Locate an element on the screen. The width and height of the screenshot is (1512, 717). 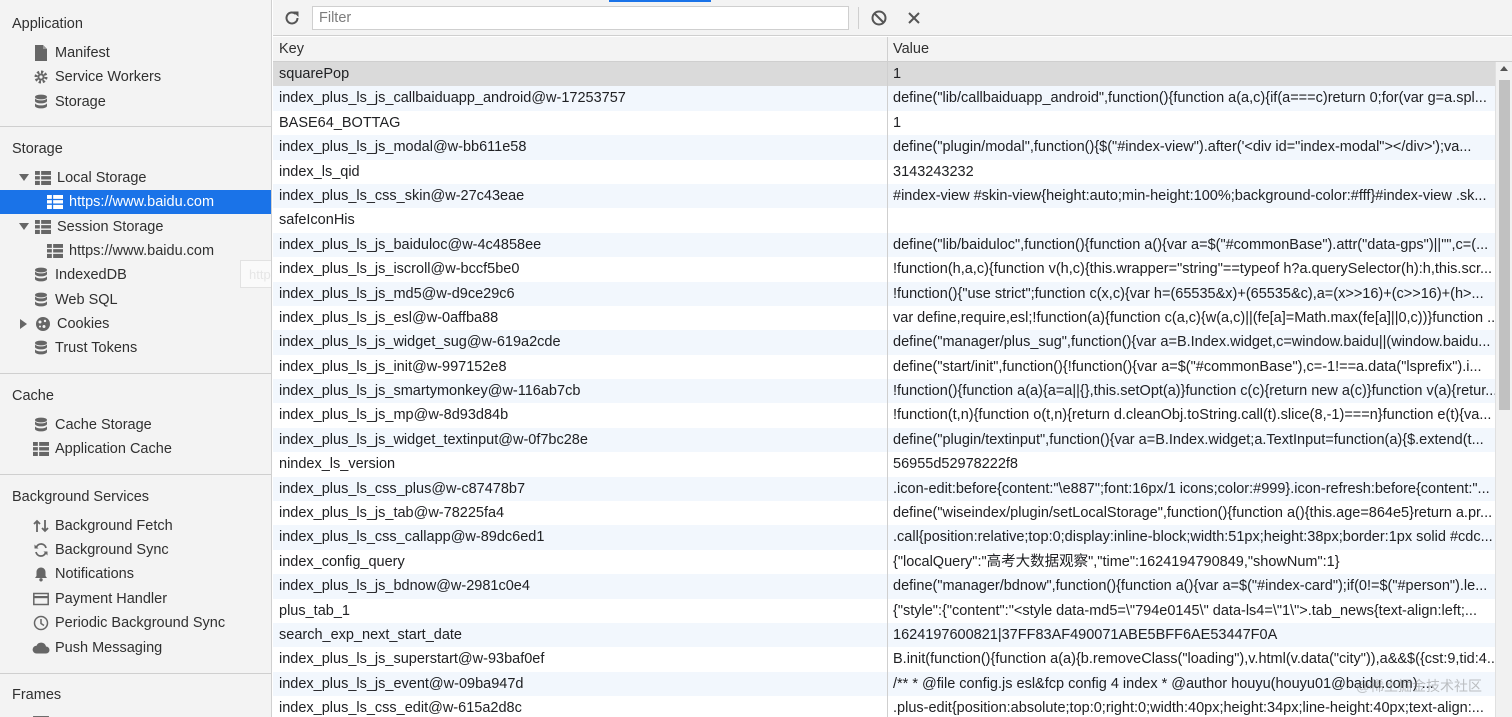
key-cell: index_plus_ls_js_event@w-09ba947d is located at coordinates (580, 684).